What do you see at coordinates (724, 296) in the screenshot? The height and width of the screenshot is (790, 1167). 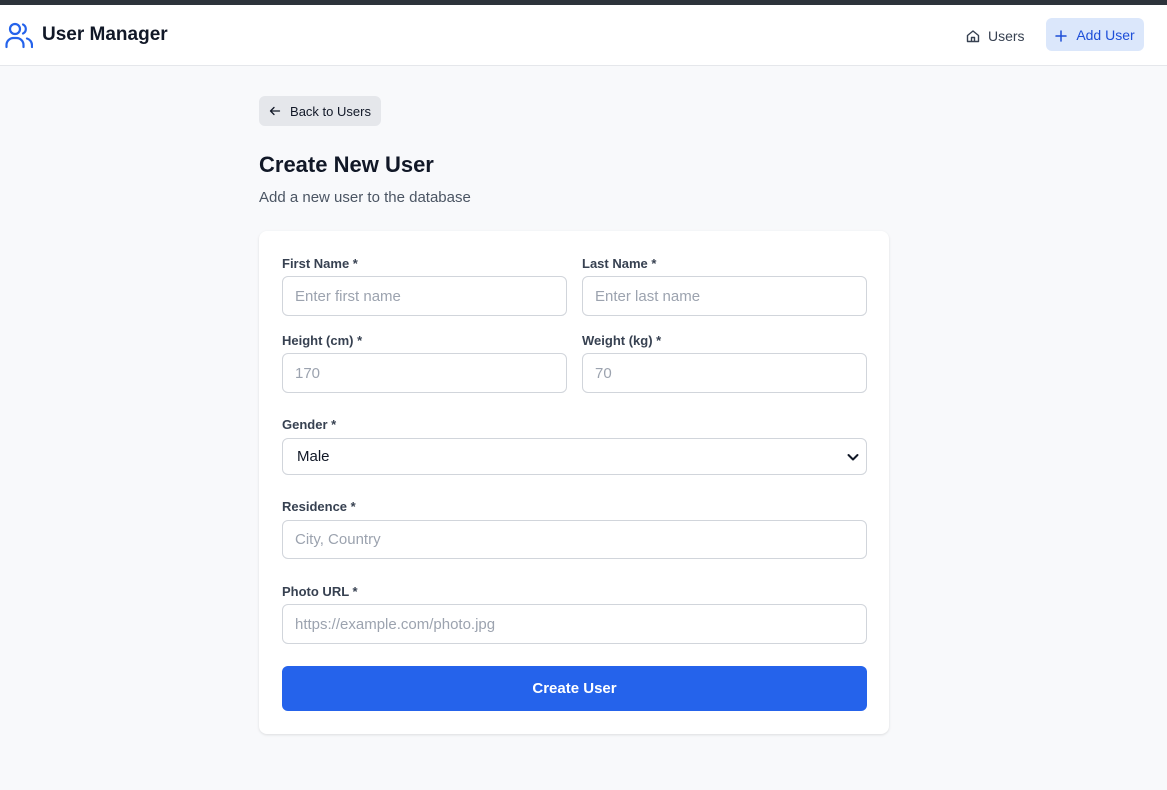 I see `last-name-input` at bounding box center [724, 296].